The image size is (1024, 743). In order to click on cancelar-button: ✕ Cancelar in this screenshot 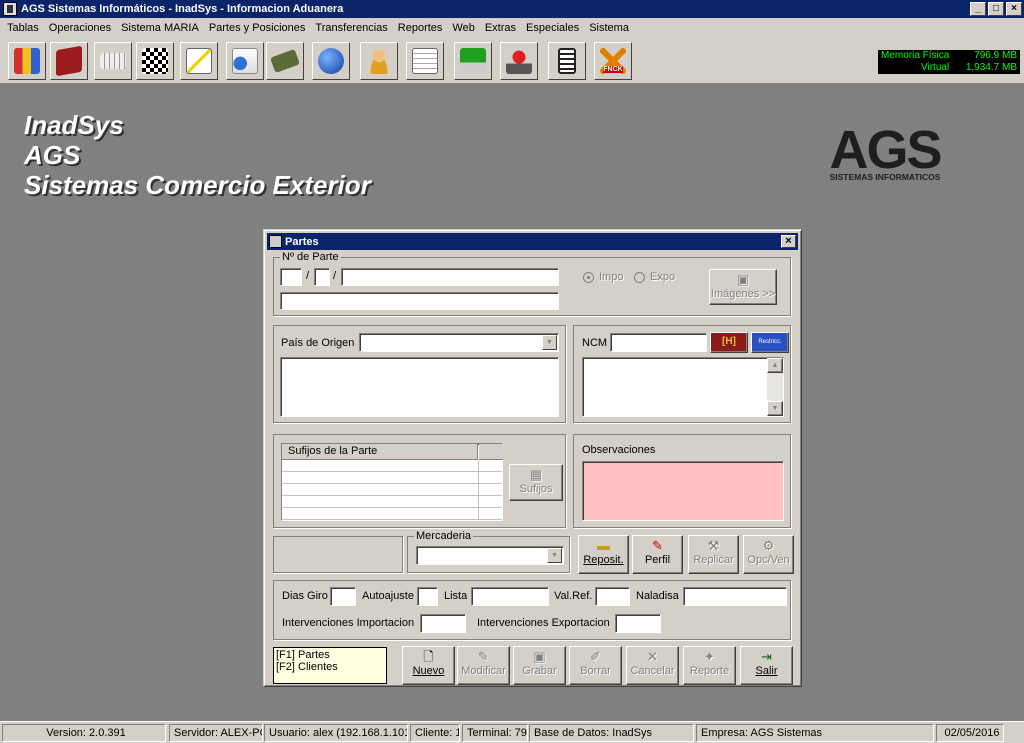, I will do `click(652, 665)`.